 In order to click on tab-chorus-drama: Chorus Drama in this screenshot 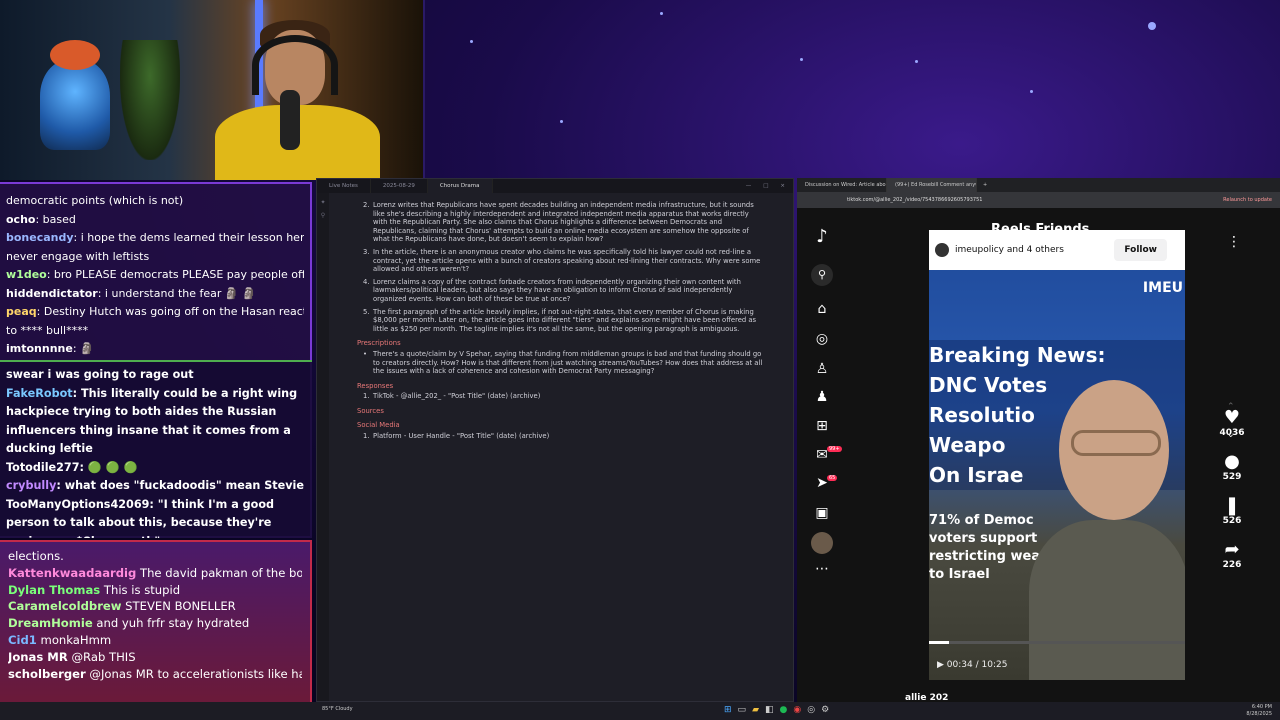, I will do `click(460, 186)`.